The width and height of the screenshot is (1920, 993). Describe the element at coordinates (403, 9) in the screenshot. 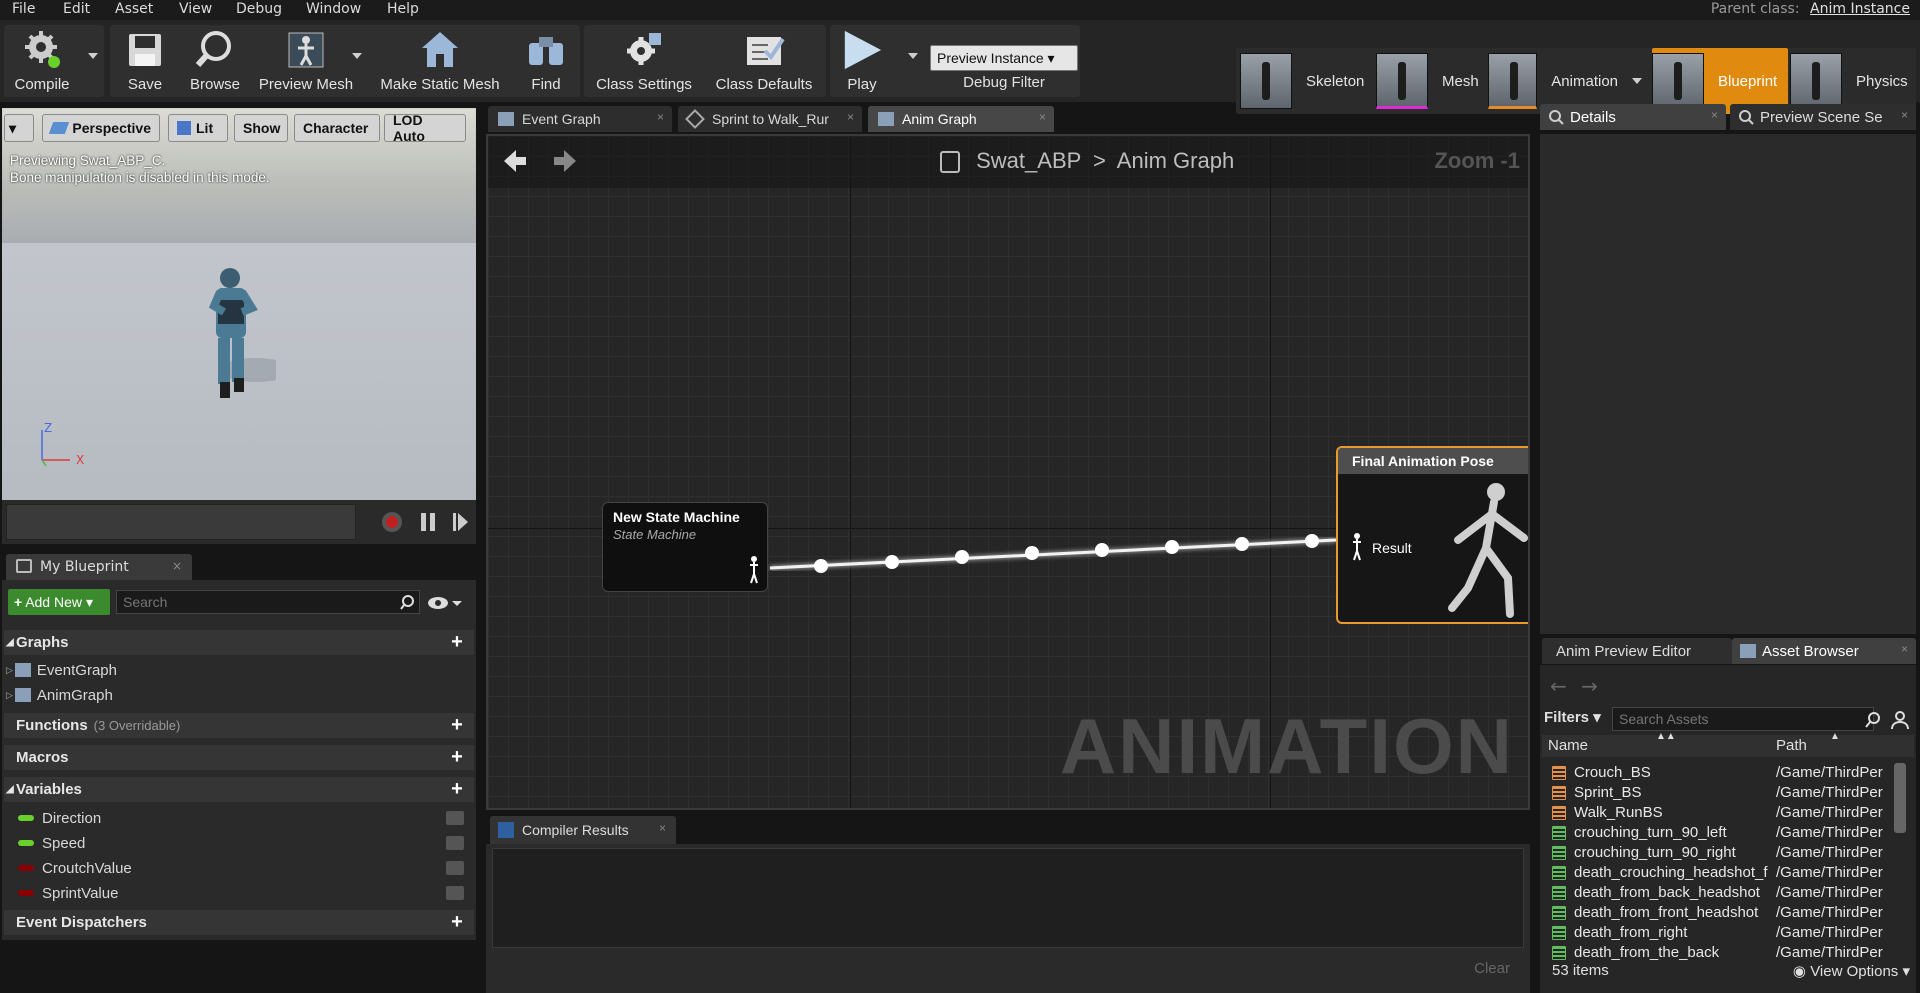

I see `menu-help: Help` at that location.